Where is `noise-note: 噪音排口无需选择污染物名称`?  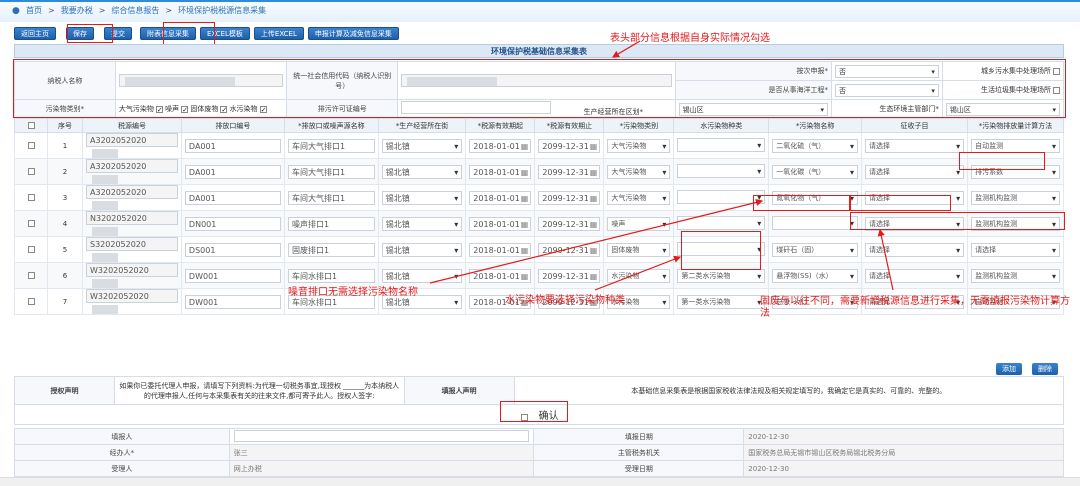
noise-note: 噪音排口无需选择污染物名称 is located at coordinates (353, 292).